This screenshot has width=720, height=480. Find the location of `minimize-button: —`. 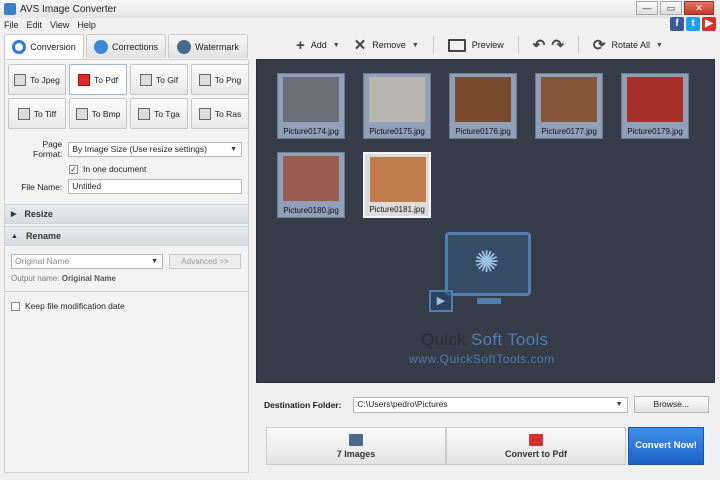

minimize-button: — is located at coordinates (647, 8).